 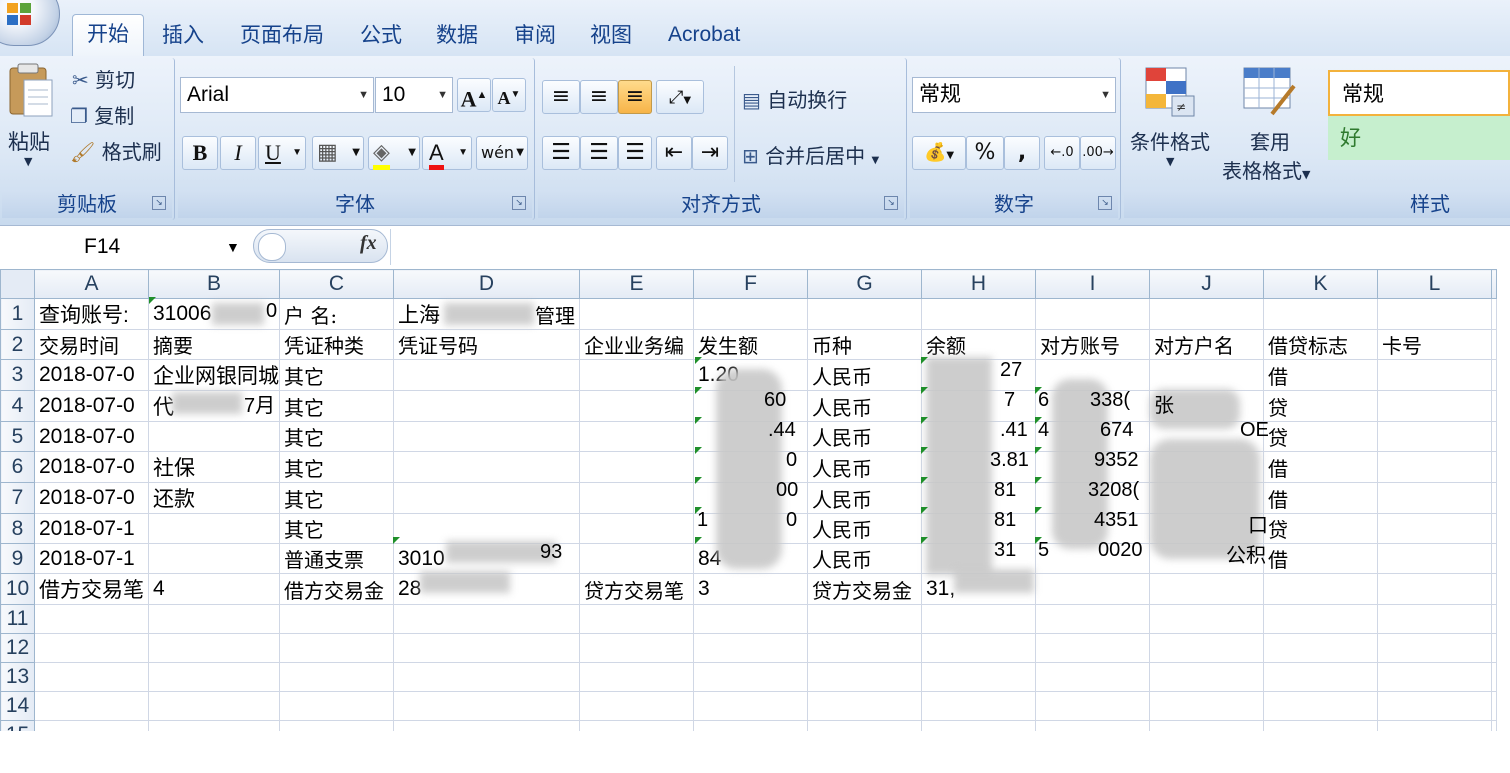 What do you see at coordinates (636, 314) in the screenshot?
I see `cell-E1` at bounding box center [636, 314].